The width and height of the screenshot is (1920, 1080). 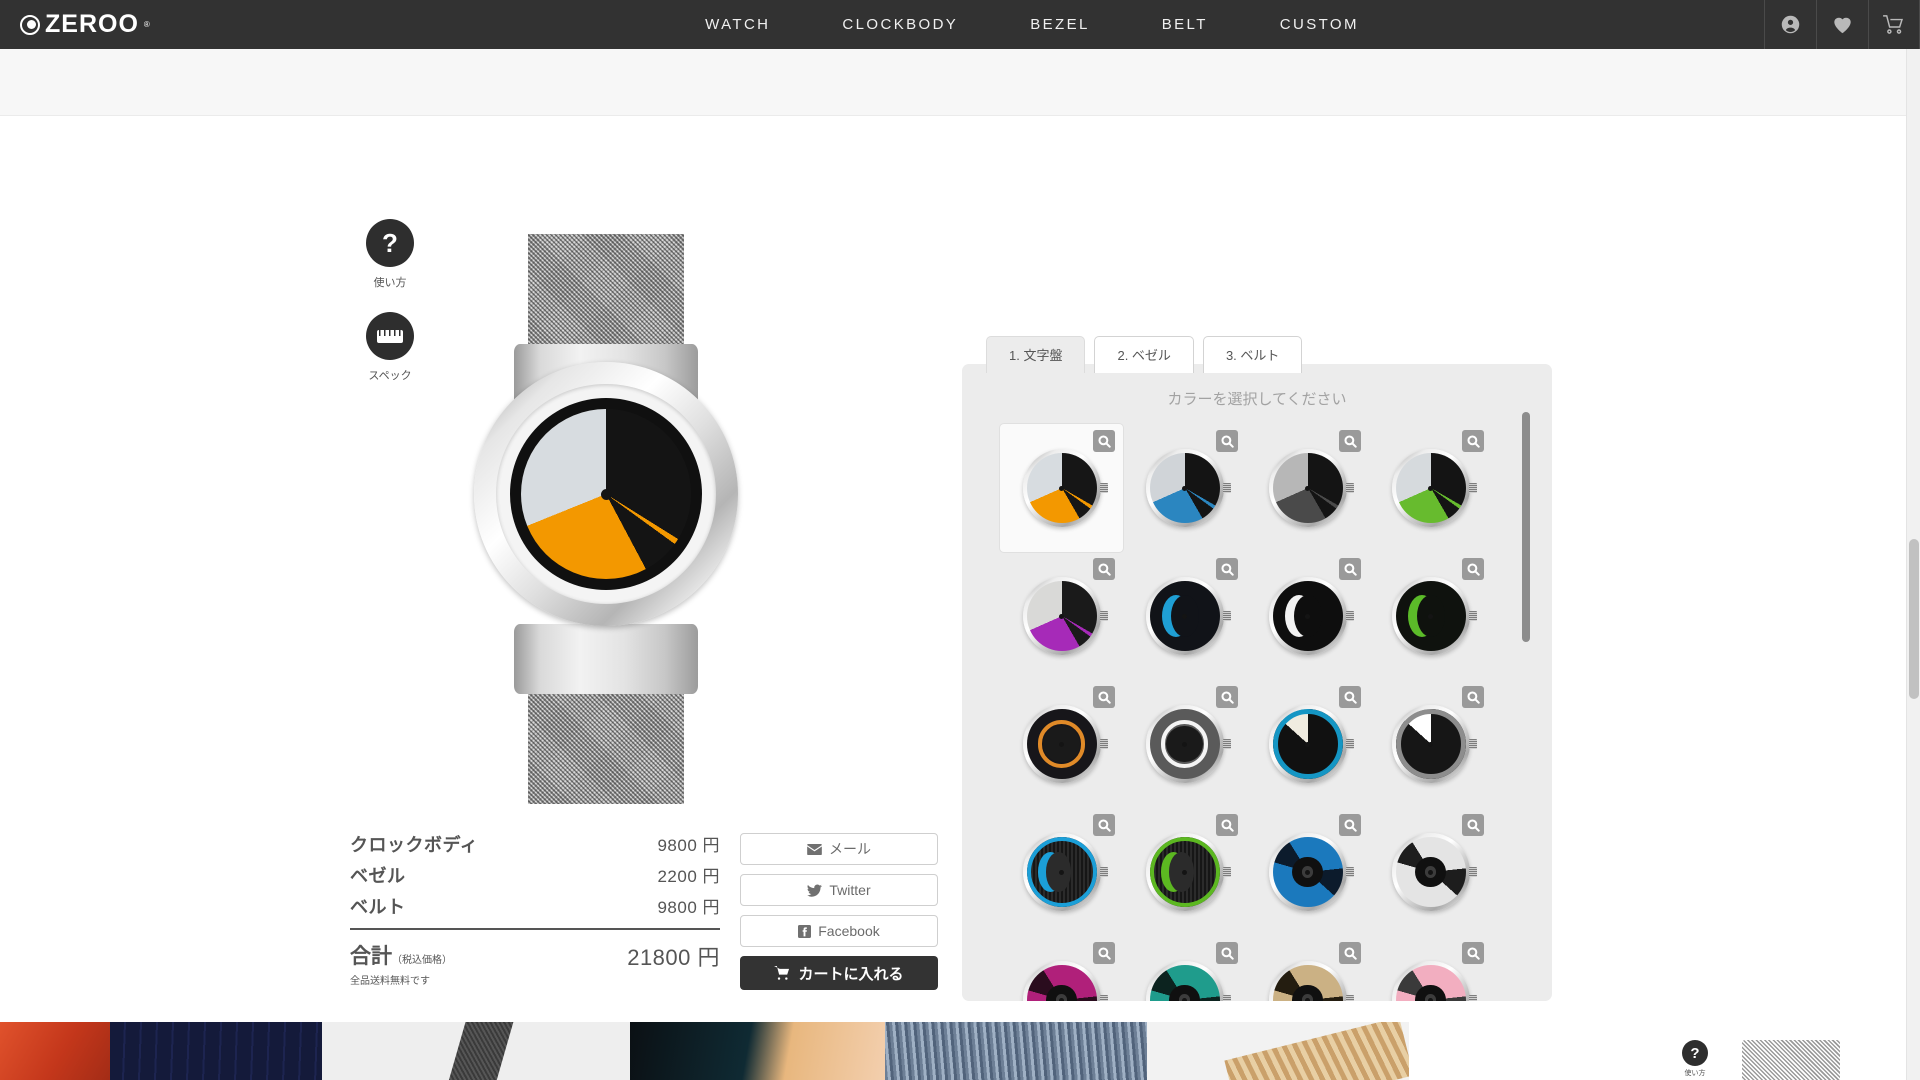 I want to click on nav-item-belt: BELT, so click(x=1185, y=24).